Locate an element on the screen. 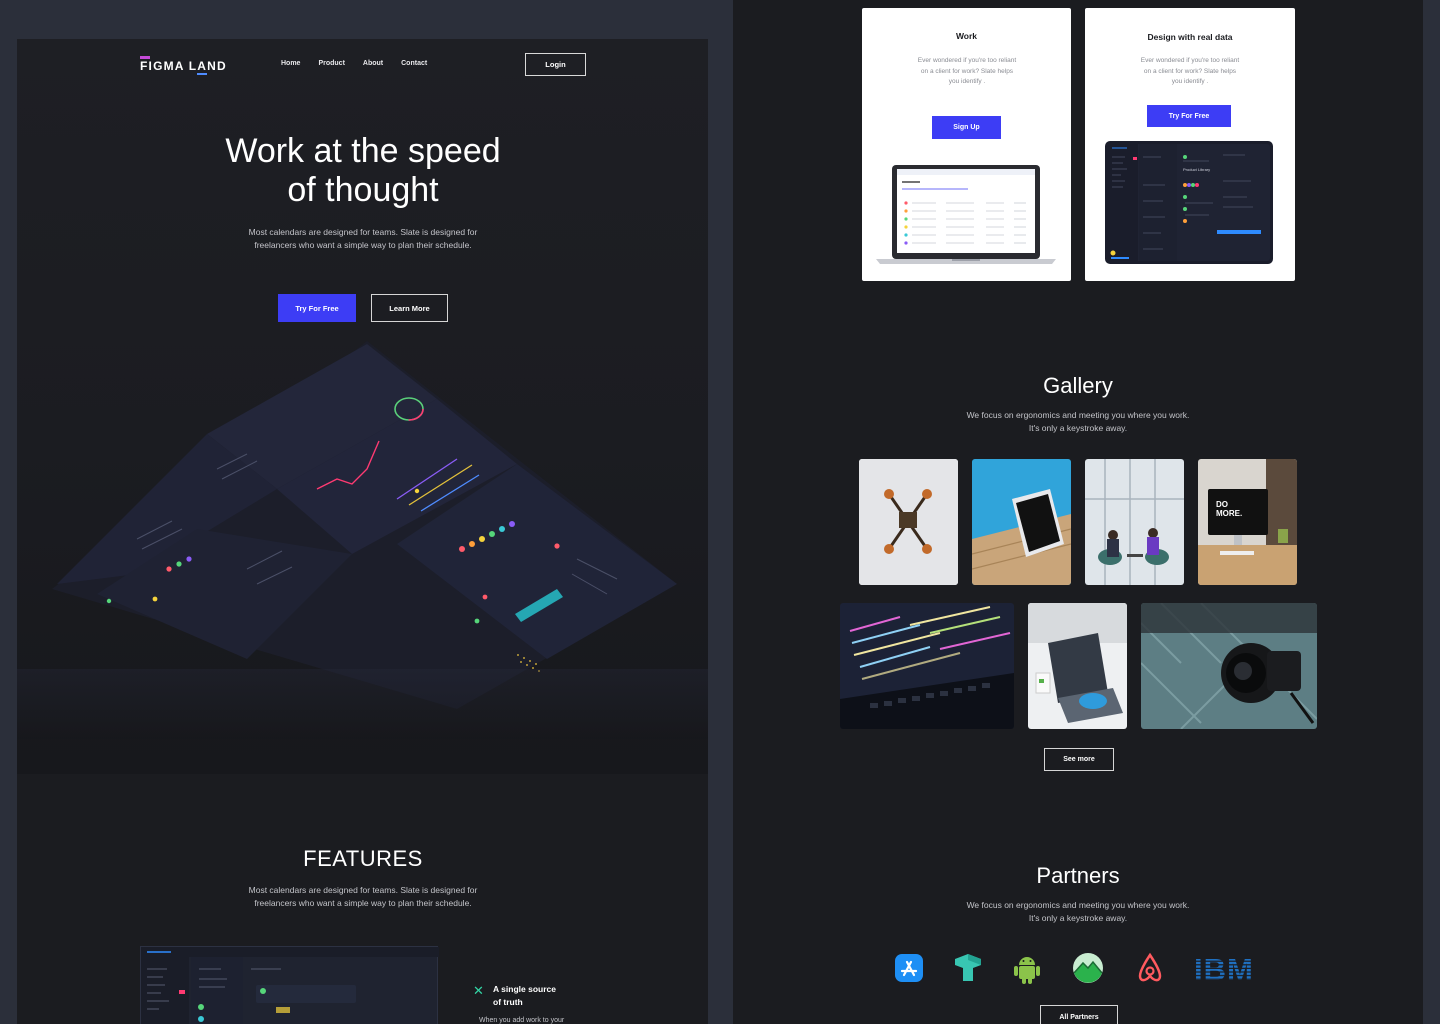  hero-title: Work at the speed of thought is located at coordinates (363, 171).